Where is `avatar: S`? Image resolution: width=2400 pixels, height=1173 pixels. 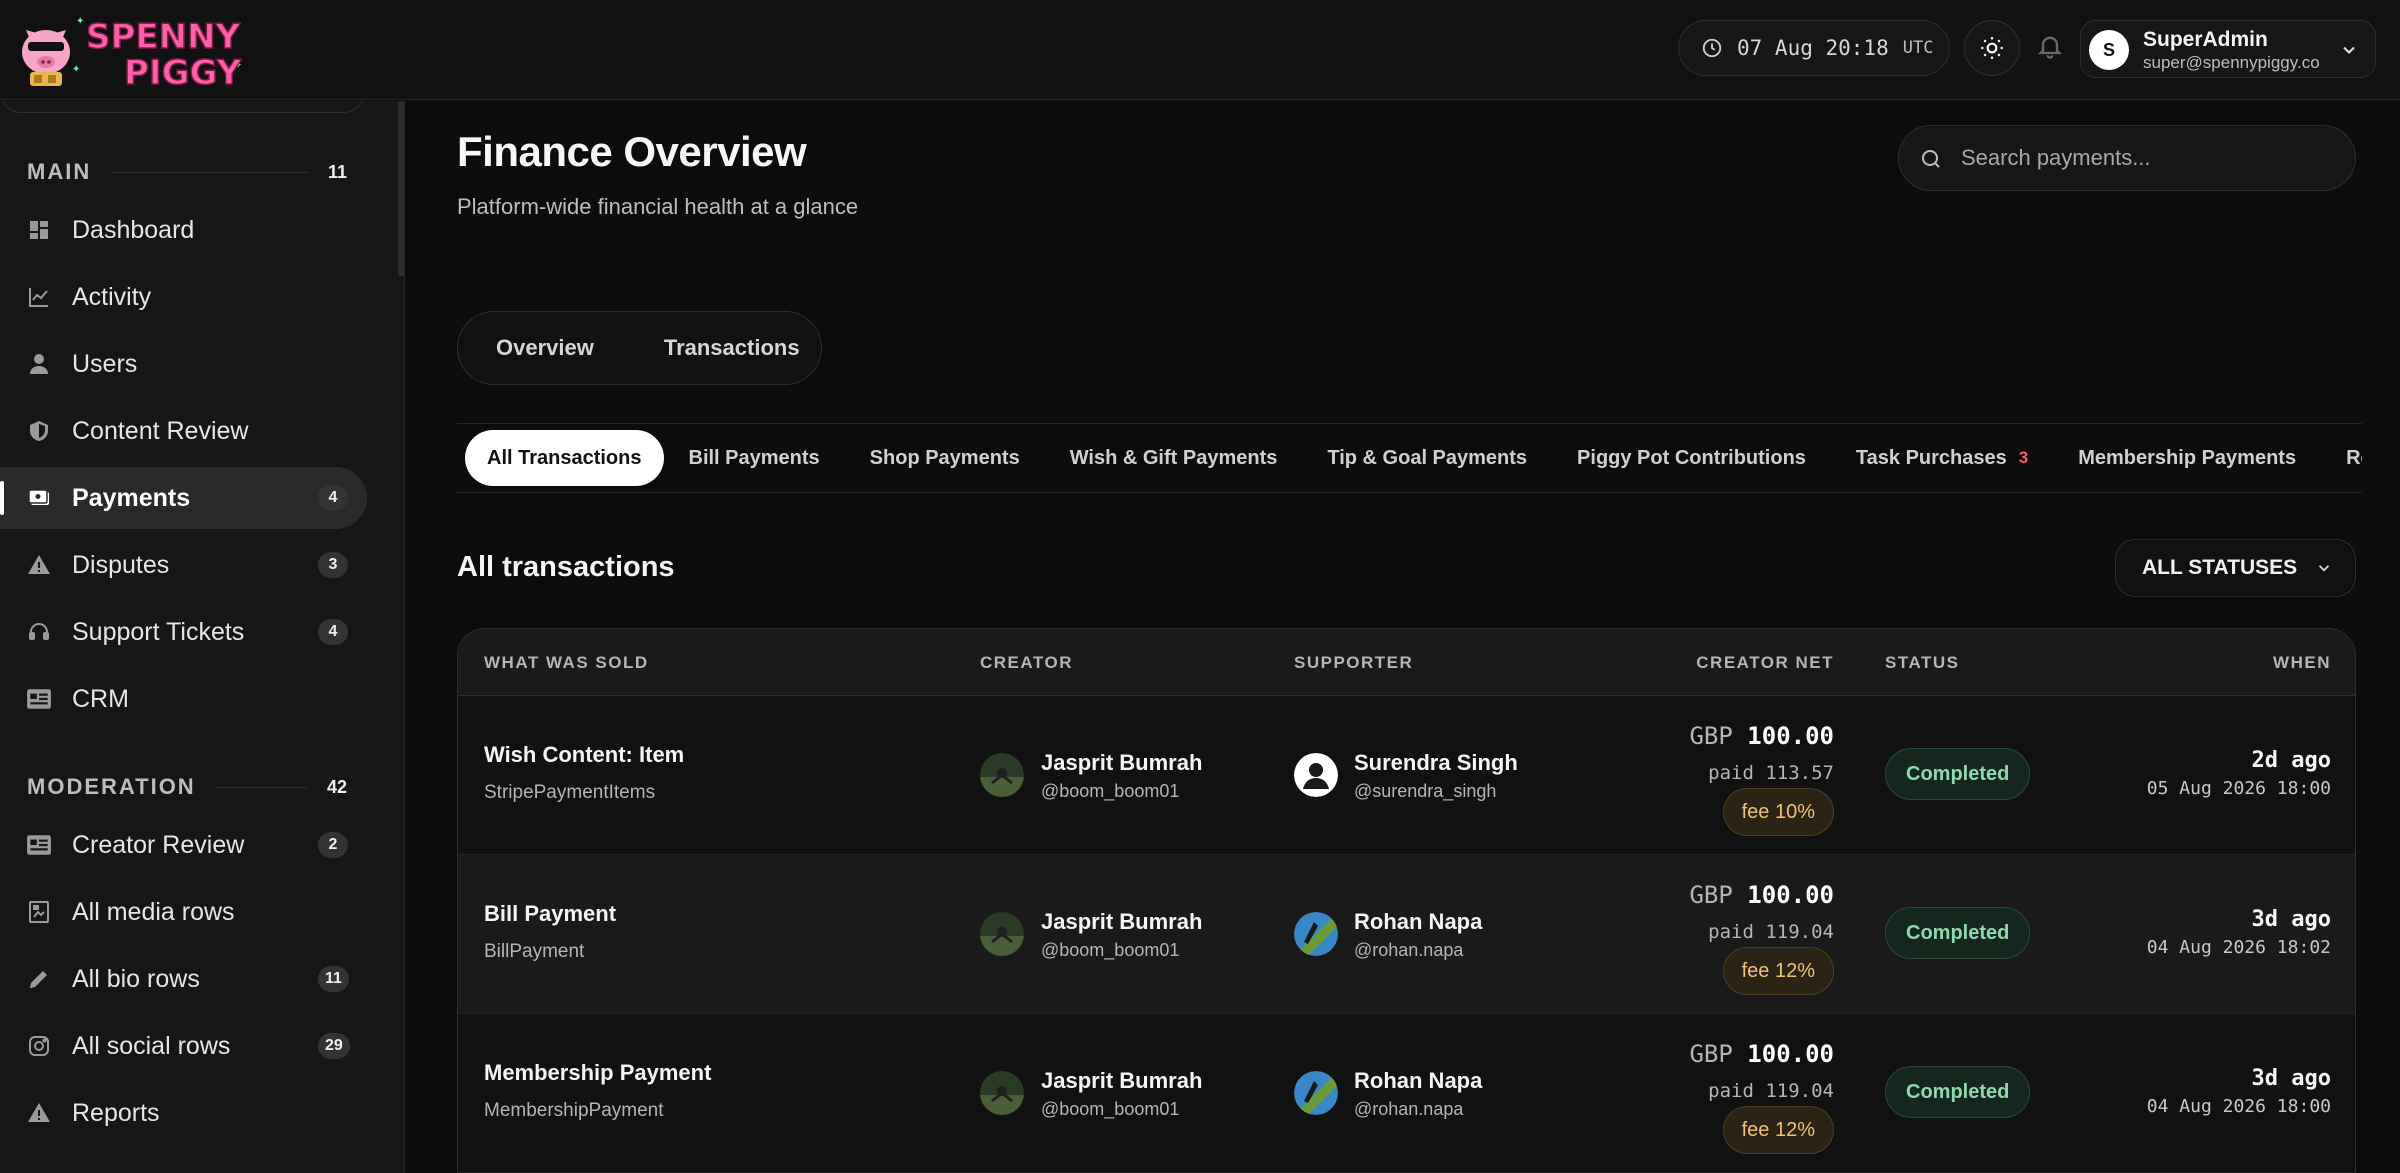
avatar: S is located at coordinates (2109, 50).